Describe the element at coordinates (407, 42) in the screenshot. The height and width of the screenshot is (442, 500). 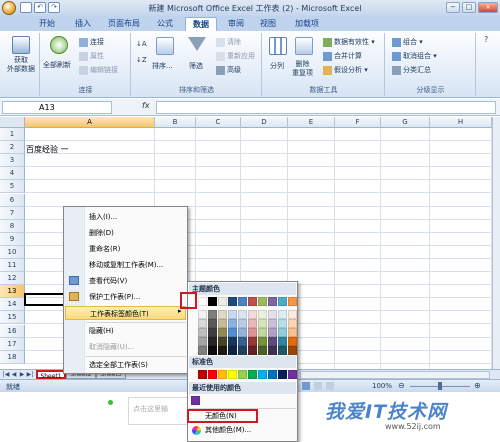
I see `group-button: 组合 ▾` at that location.